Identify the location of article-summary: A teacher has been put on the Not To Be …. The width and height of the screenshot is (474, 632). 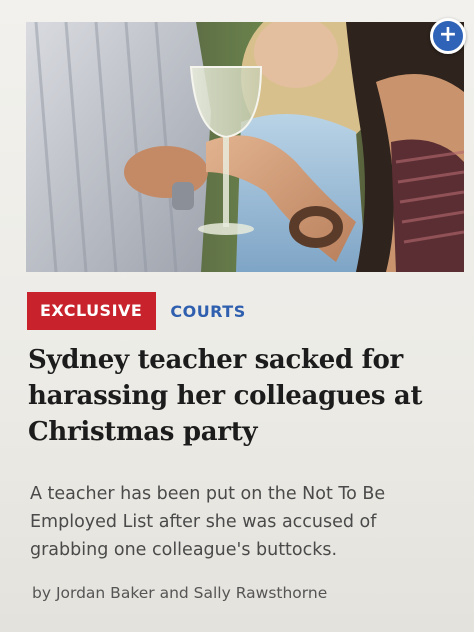
(208, 522).